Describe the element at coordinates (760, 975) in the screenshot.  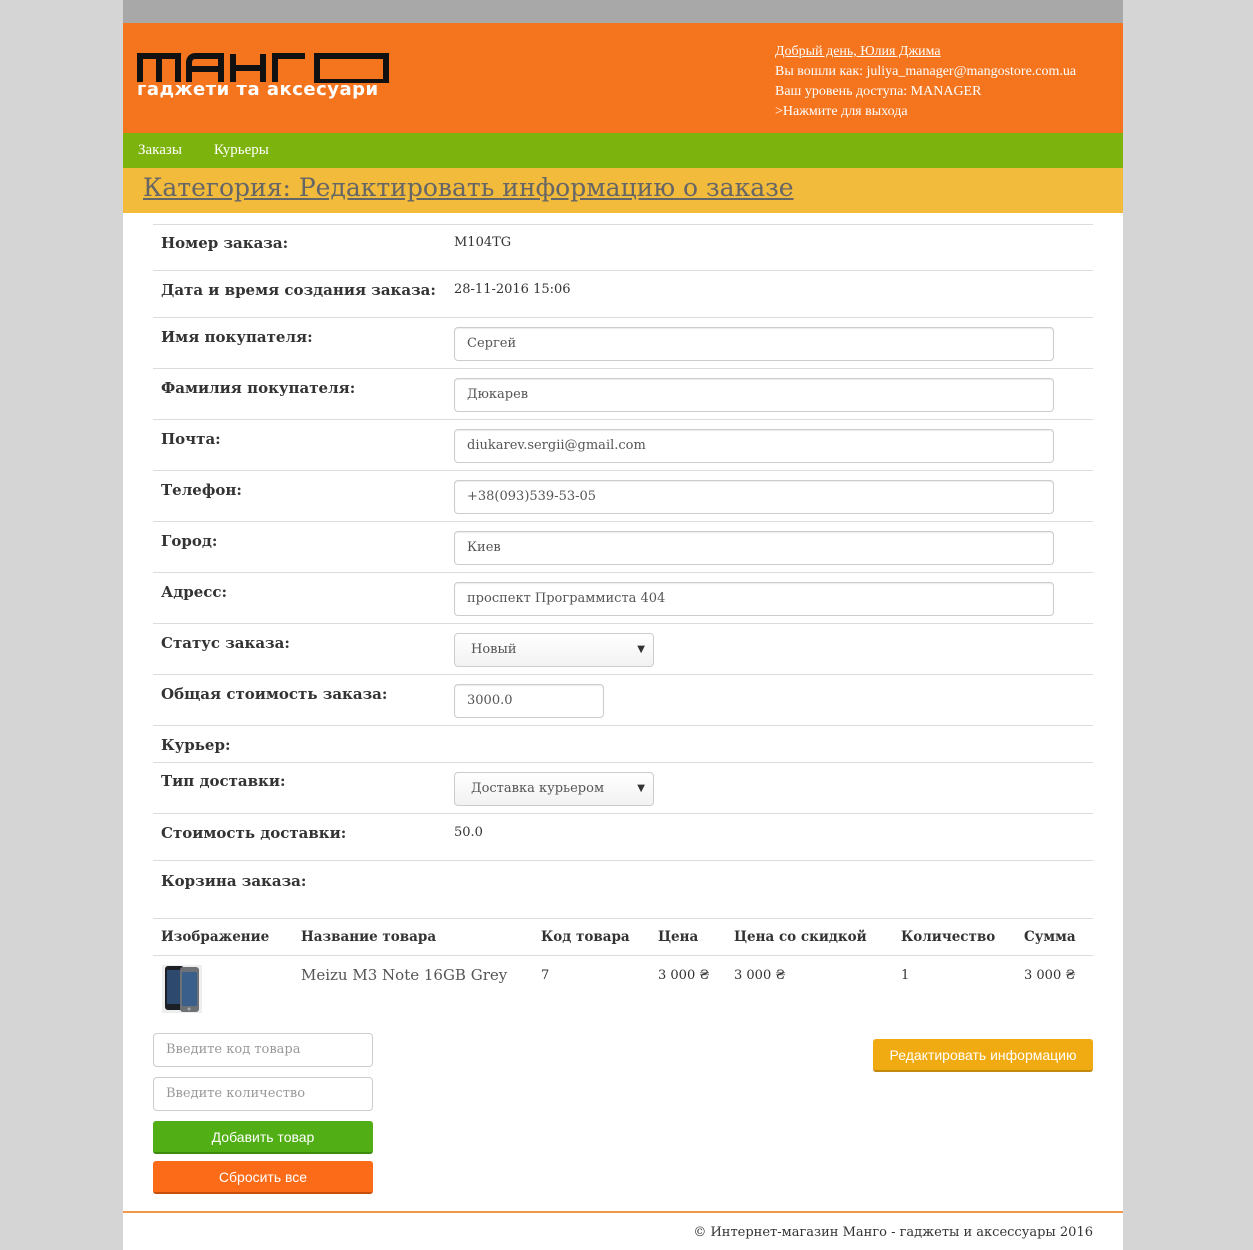
I see `product-discount-price: 3 000 ₴` at that location.